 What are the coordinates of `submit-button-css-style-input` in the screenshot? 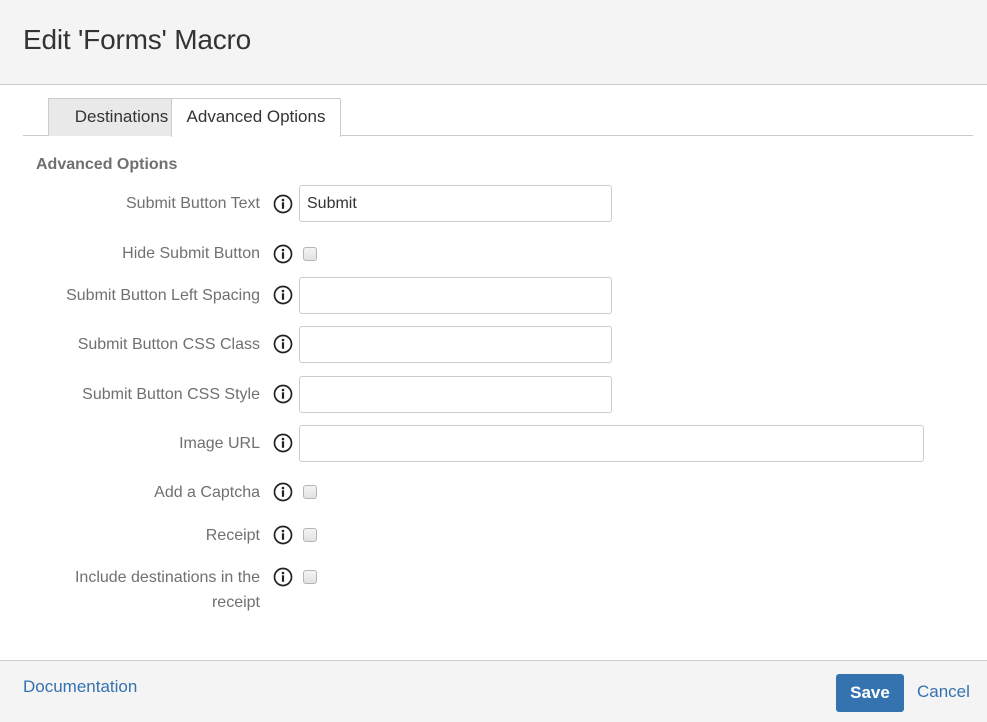 It's located at (455, 394).